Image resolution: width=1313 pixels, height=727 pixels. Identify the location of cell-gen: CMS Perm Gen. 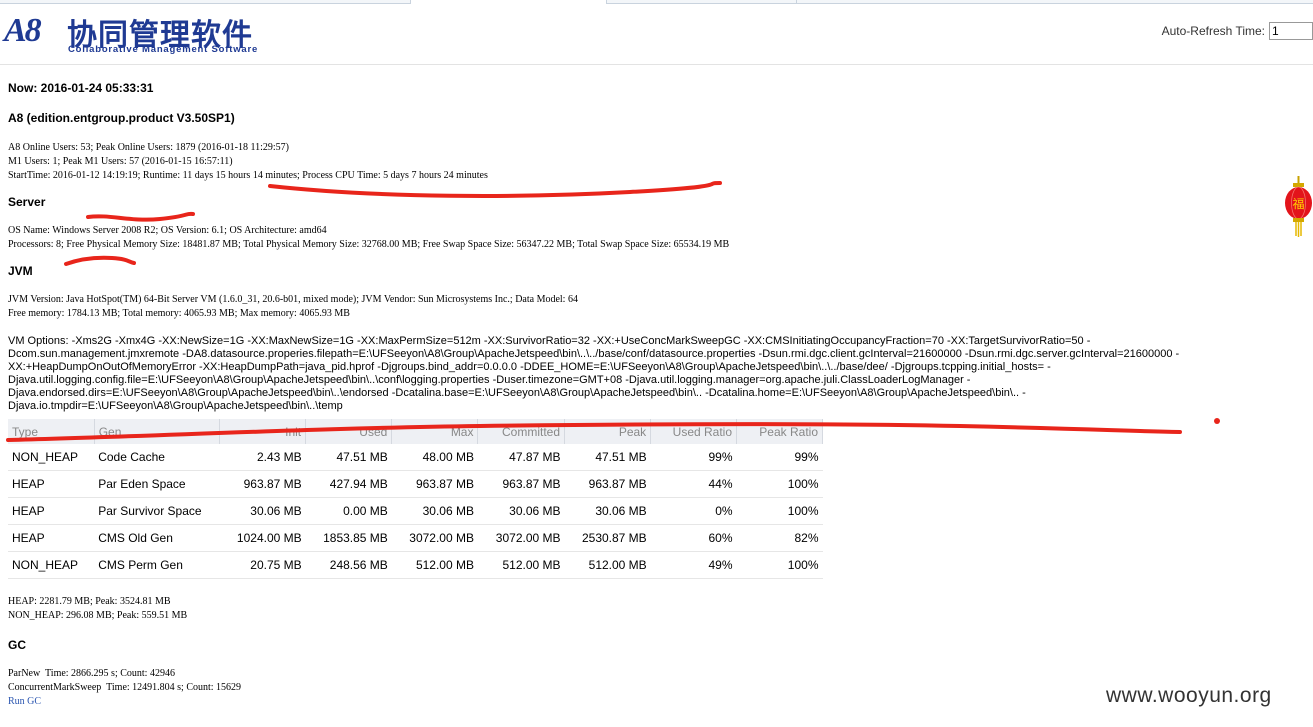
(157, 565).